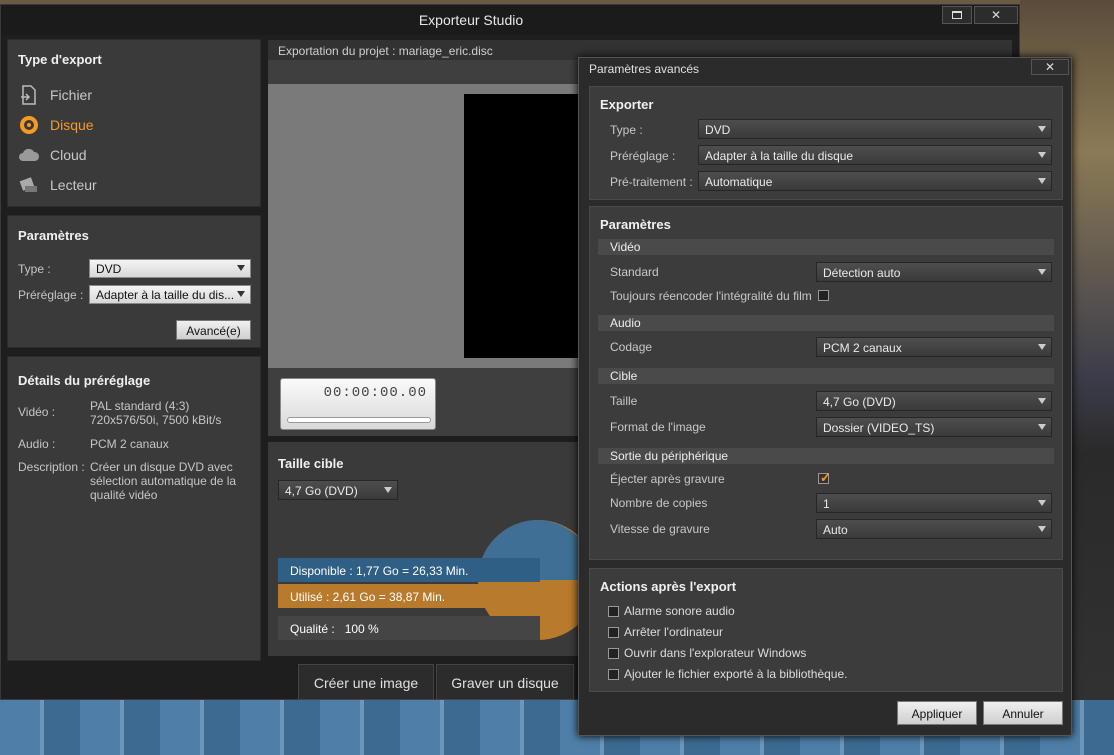 This screenshot has height=755, width=1114. I want to click on adv-preproc-select: Automatique, so click(875, 181).